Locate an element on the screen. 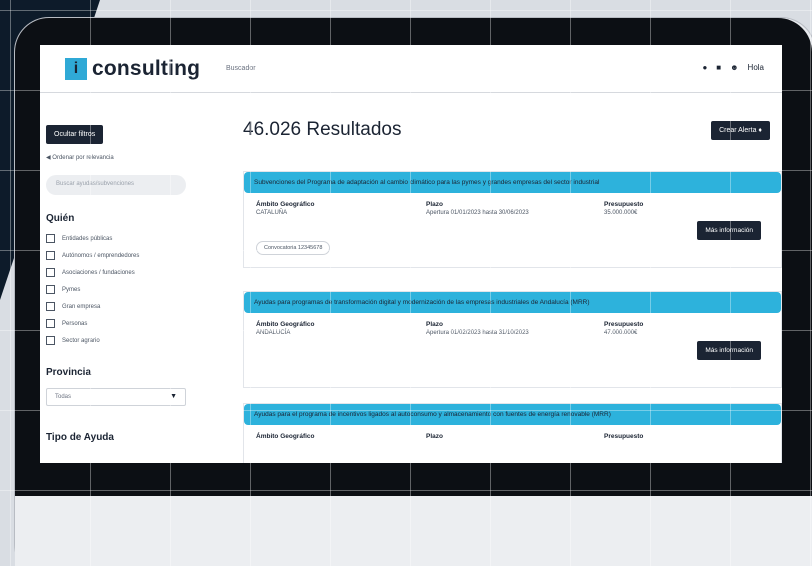 This screenshot has height=566, width=812. logo: i consulting is located at coordinates (132, 69).